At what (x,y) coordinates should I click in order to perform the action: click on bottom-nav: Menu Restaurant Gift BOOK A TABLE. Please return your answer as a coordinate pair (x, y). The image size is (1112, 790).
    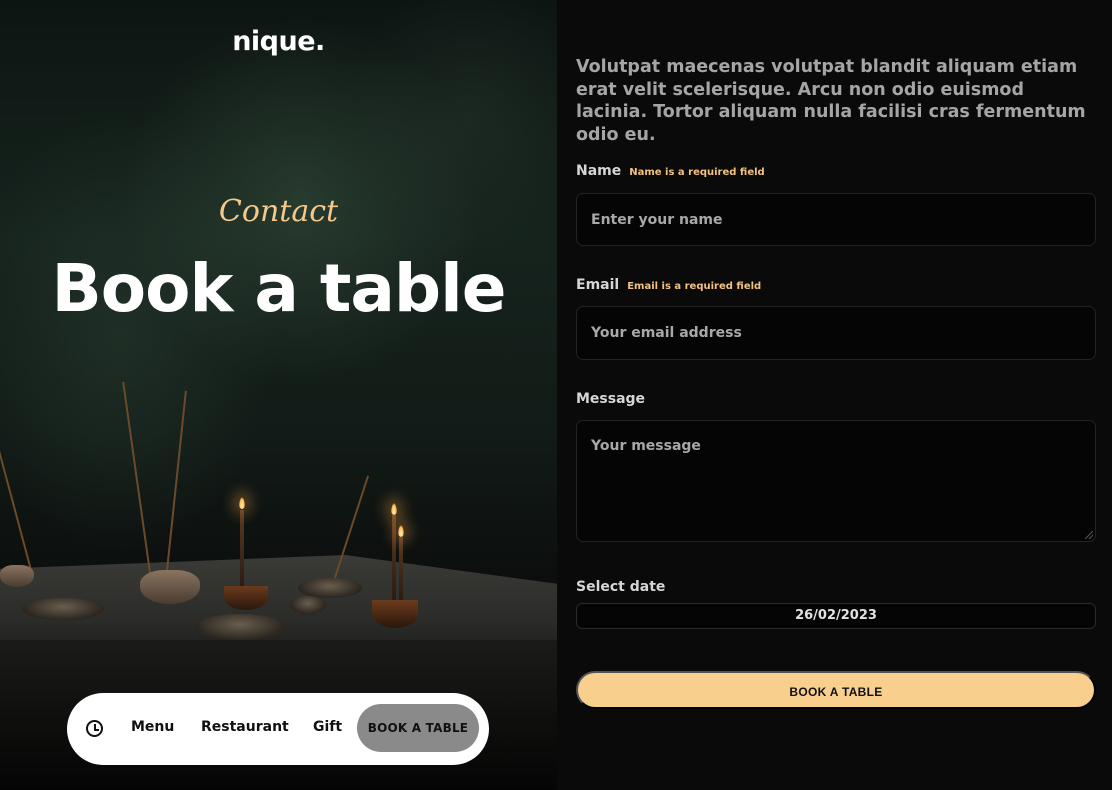
    Looking at the image, I should click on (278, 729).